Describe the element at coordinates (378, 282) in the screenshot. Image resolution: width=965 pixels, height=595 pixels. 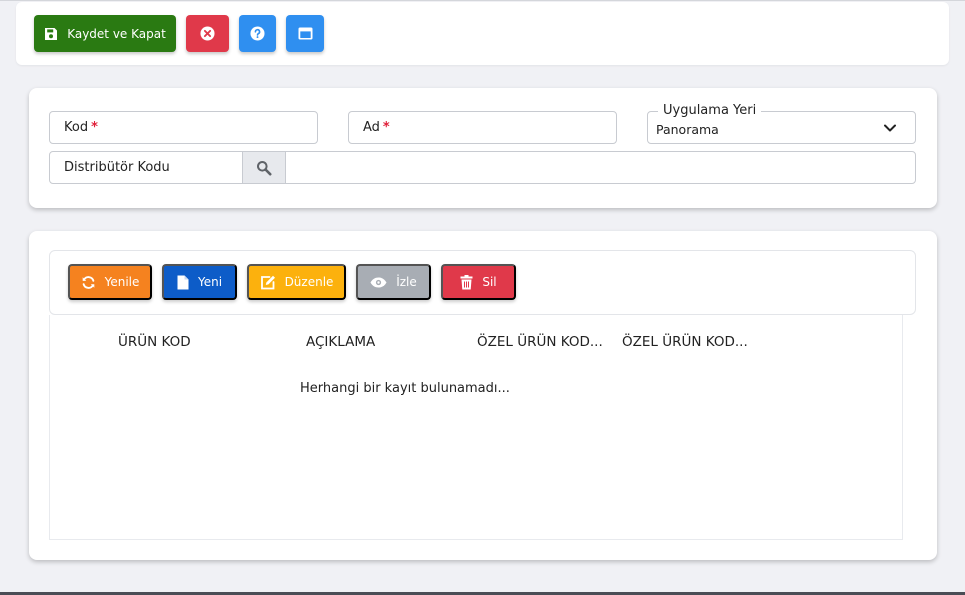
I see `eye-icon` at that location.